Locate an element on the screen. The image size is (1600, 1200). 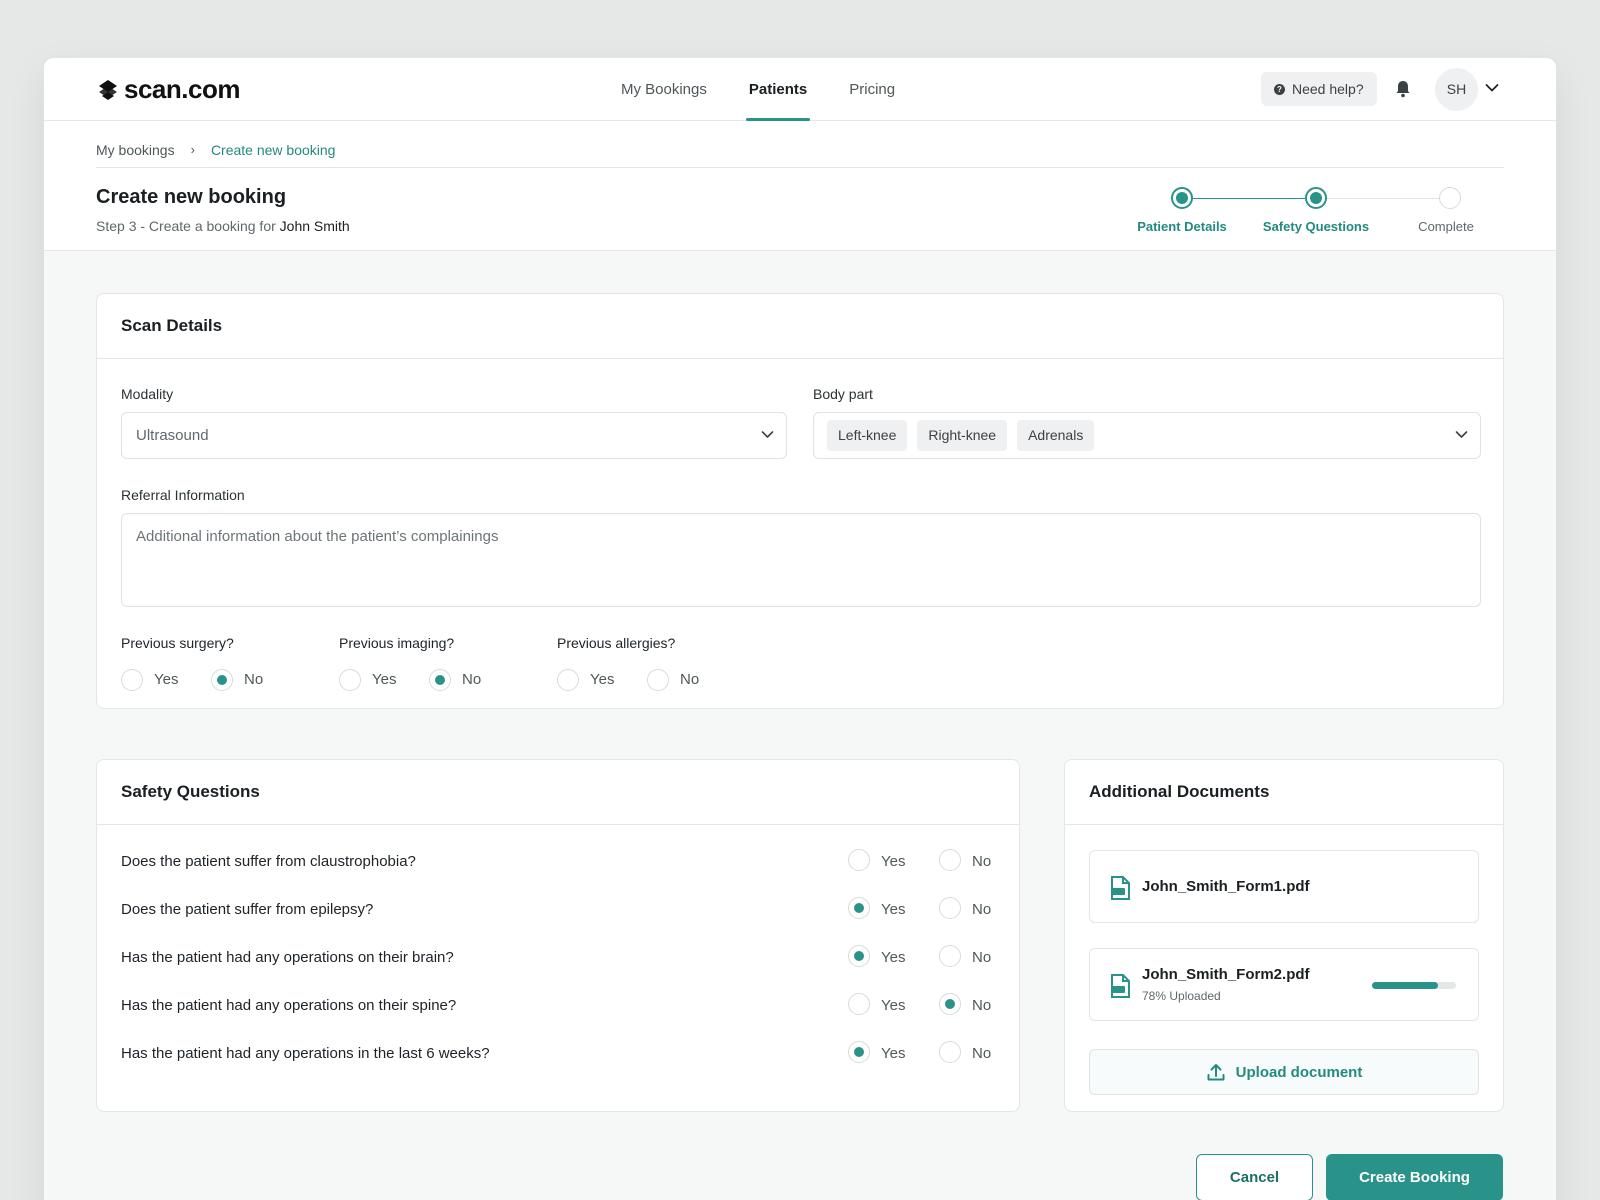
upload-document-button: Upload document is located at coordinates (1284, 1072).